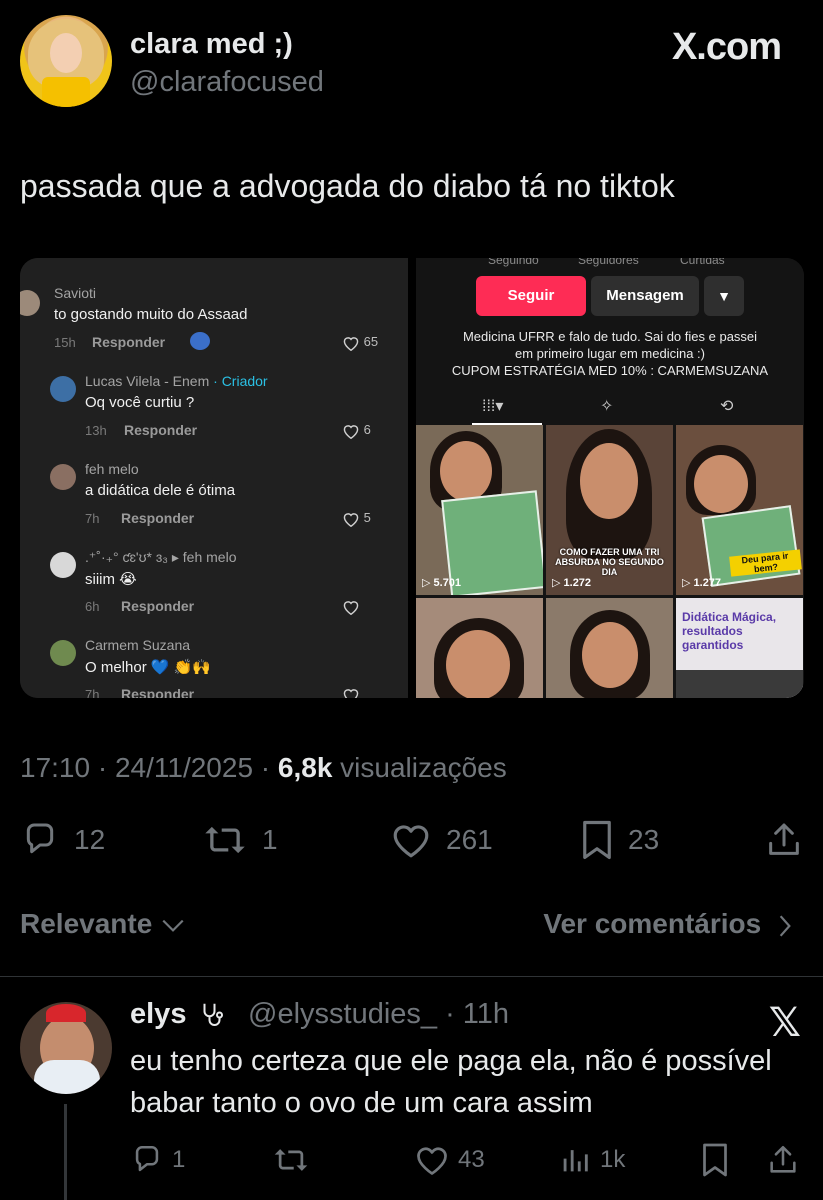 This screenshot has height=1200, width=823. What do you see at coordinates (724, 296) in the screenshot?
I see `dropdown-icon: ▼` at bounding box center [724, 296].